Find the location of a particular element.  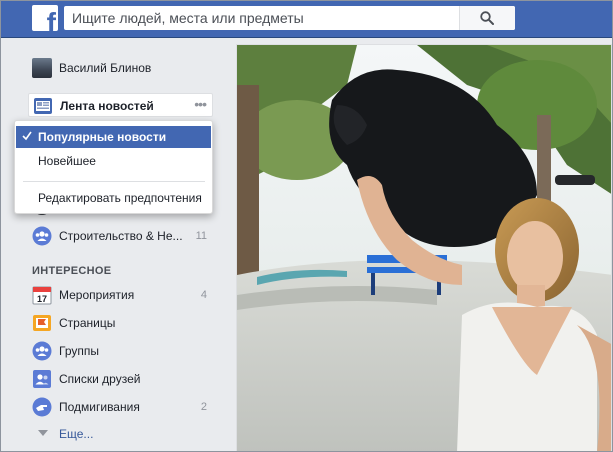

sidebar-item-pokes: Подмигивания 2 is located at coordinates (122, 408).